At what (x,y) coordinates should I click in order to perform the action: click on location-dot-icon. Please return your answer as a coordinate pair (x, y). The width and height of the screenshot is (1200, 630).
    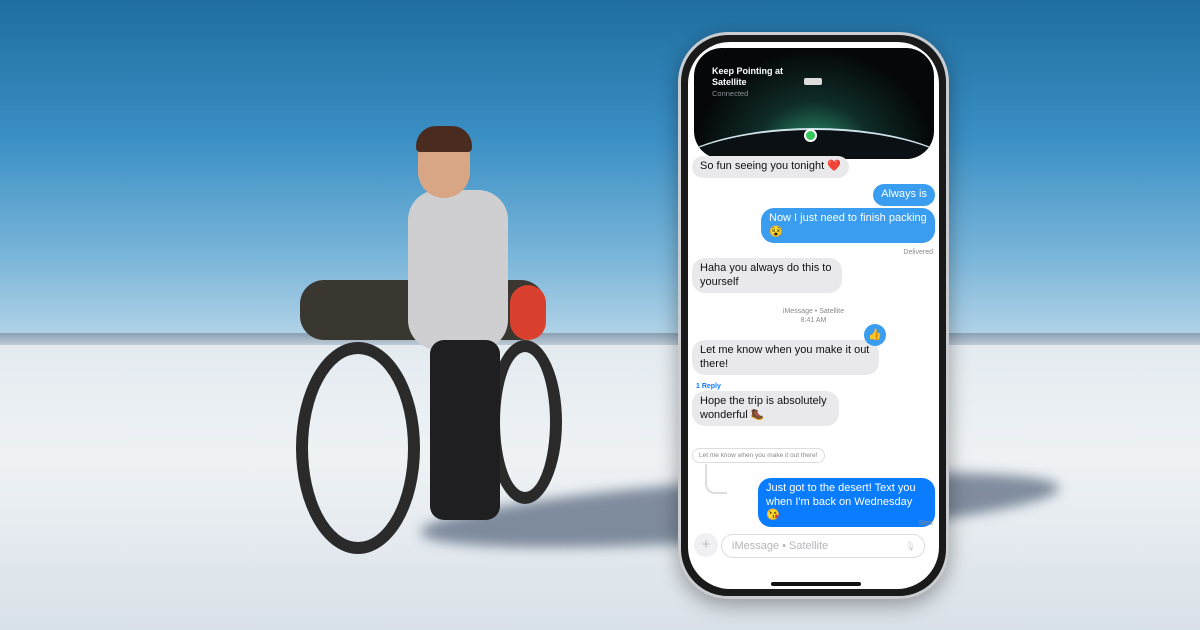
    Looking at the image, I should click on (810, 135).